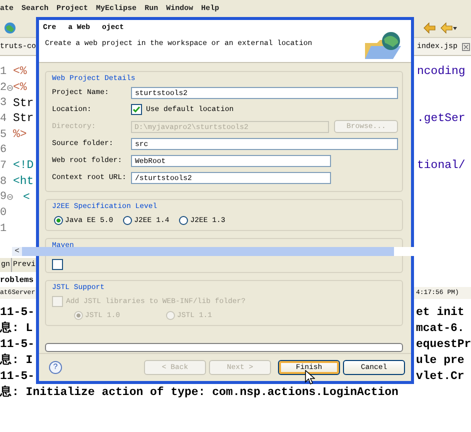 This screenshot has width=471, height=432. What do you see at coordinates (17, 251) in the screenshot?
I see `scroll-left-button: <` at bounding box center [17, 251].